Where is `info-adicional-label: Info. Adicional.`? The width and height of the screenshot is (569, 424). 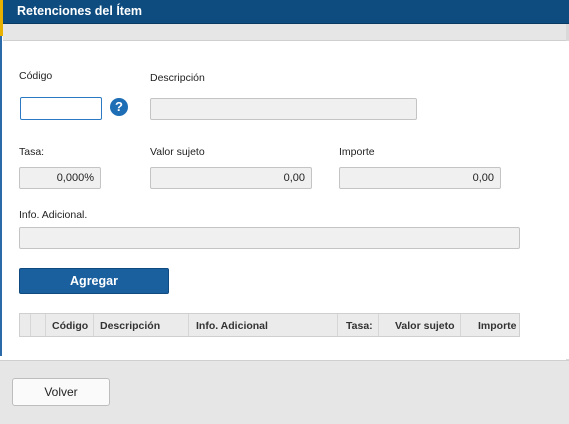
info-adicional-label: Info. Adicional. is located at coordinates (53, 215).